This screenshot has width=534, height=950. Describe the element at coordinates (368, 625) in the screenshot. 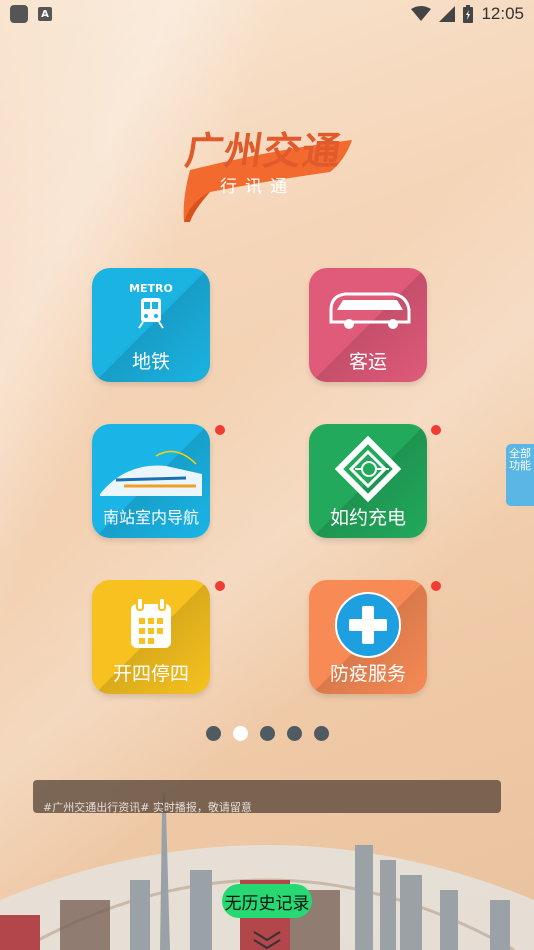

I see `medical-cross-icon` at that location.